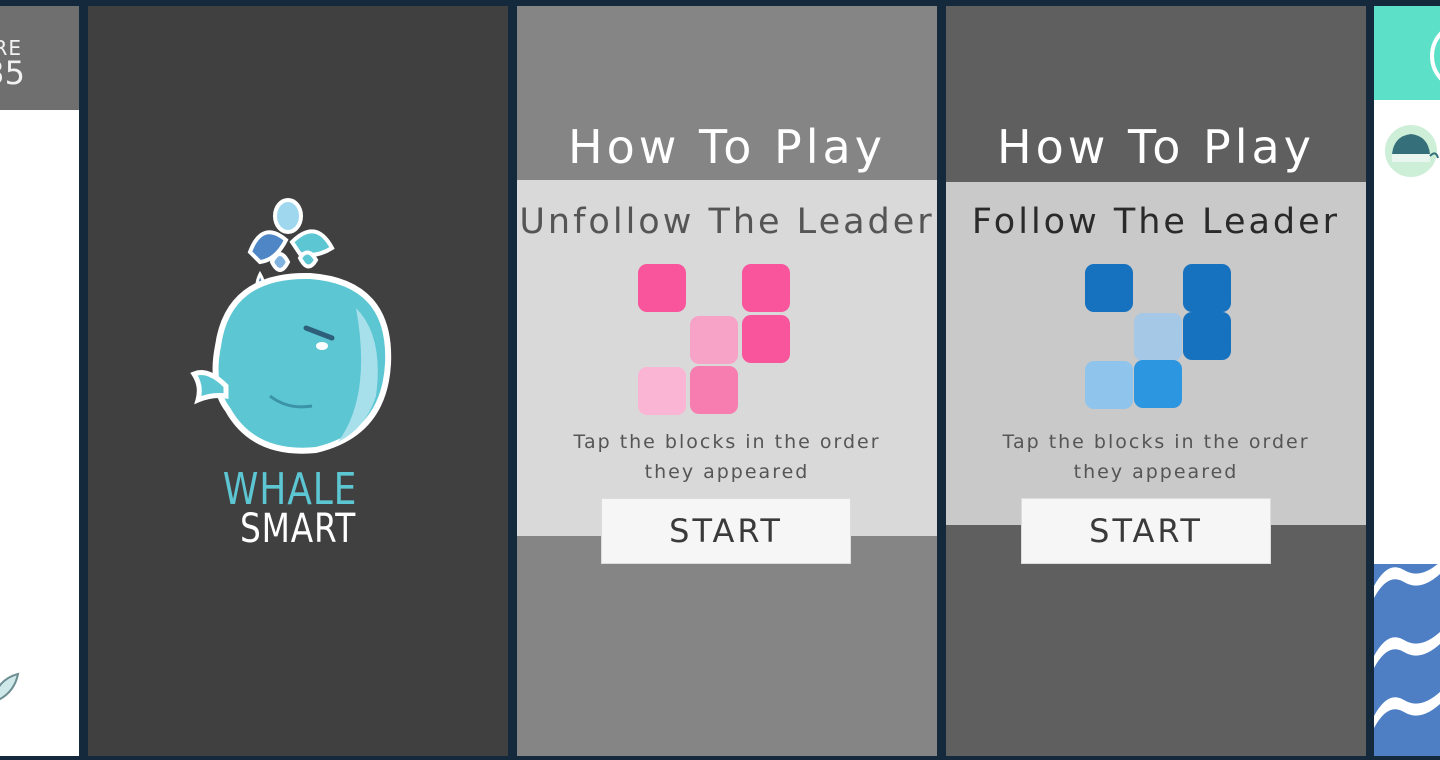 The image size is (1440, 760). What do you see at coordinates (1407, 53) in the screenshot?
I see `top-bar` at bounding box center [1407, 53].